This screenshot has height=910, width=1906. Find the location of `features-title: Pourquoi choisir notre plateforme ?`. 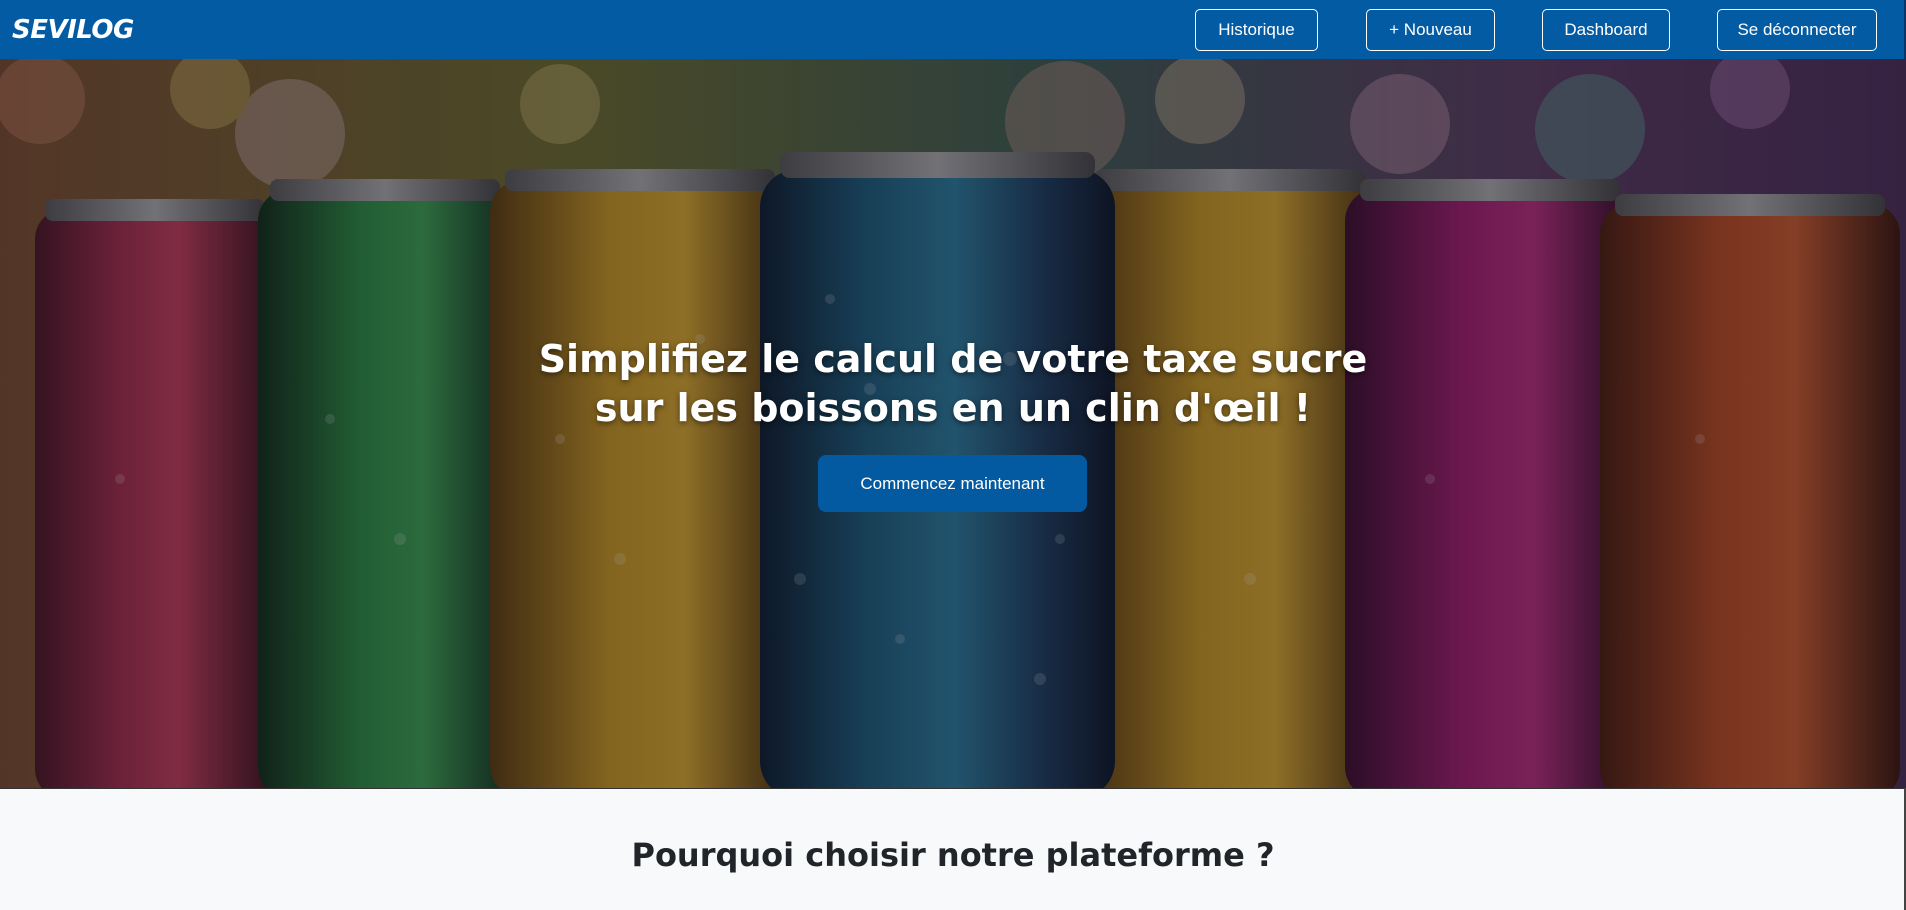

features-title: Pourquoi choisir notre plateforme ? is located at coordinates (953, 855).